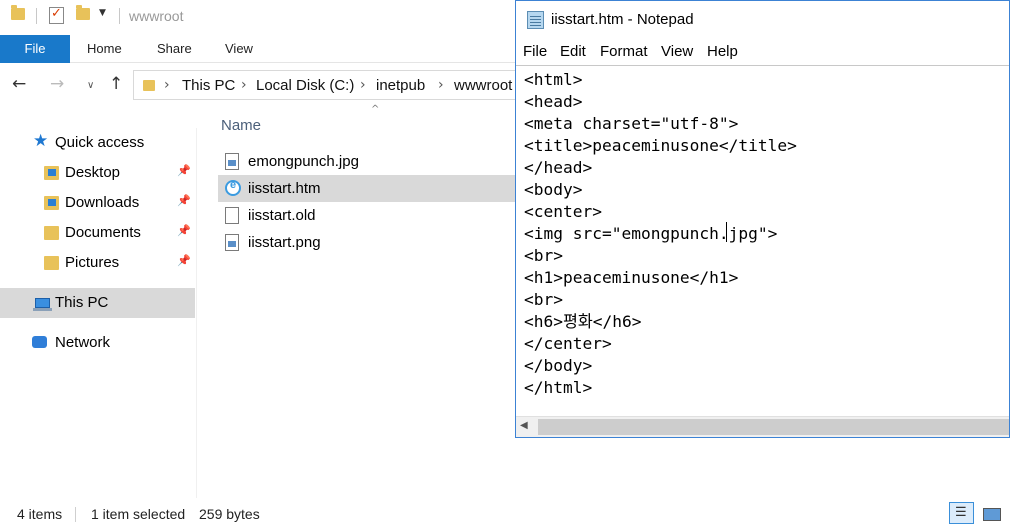  I want to click on file-name: iisstart.old, so click(282, 215).